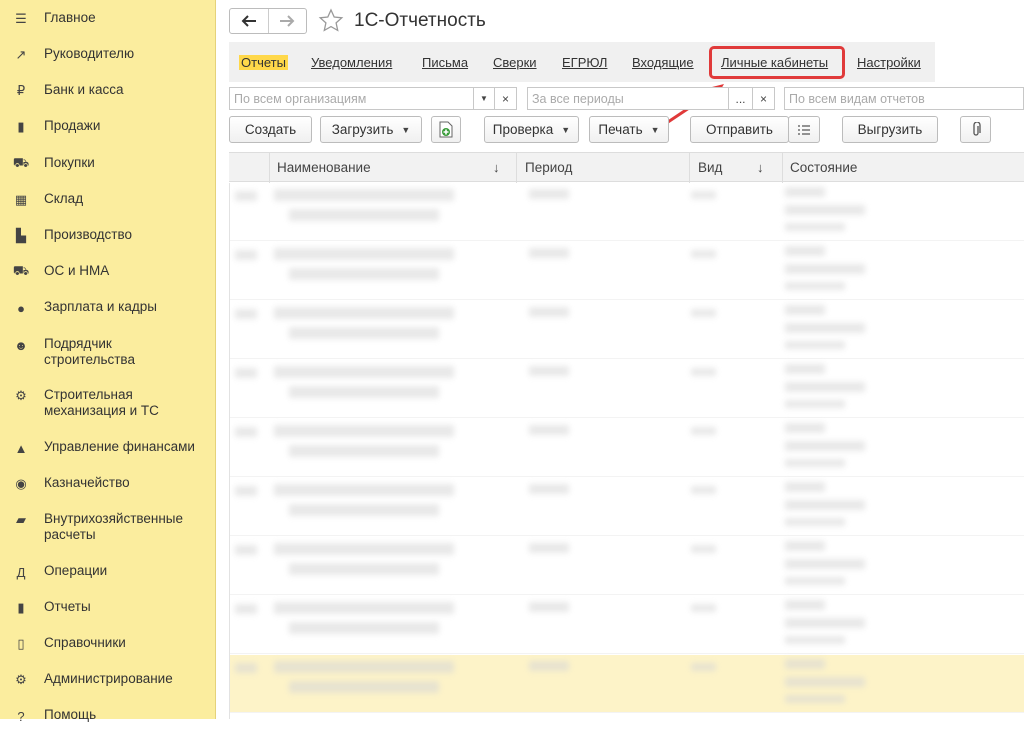 The image size is (1024, 737). Describe the element at coordinates (108, 97) in the screenshot. I see `sidebar-item: ₽ Банк и касса` at that location.